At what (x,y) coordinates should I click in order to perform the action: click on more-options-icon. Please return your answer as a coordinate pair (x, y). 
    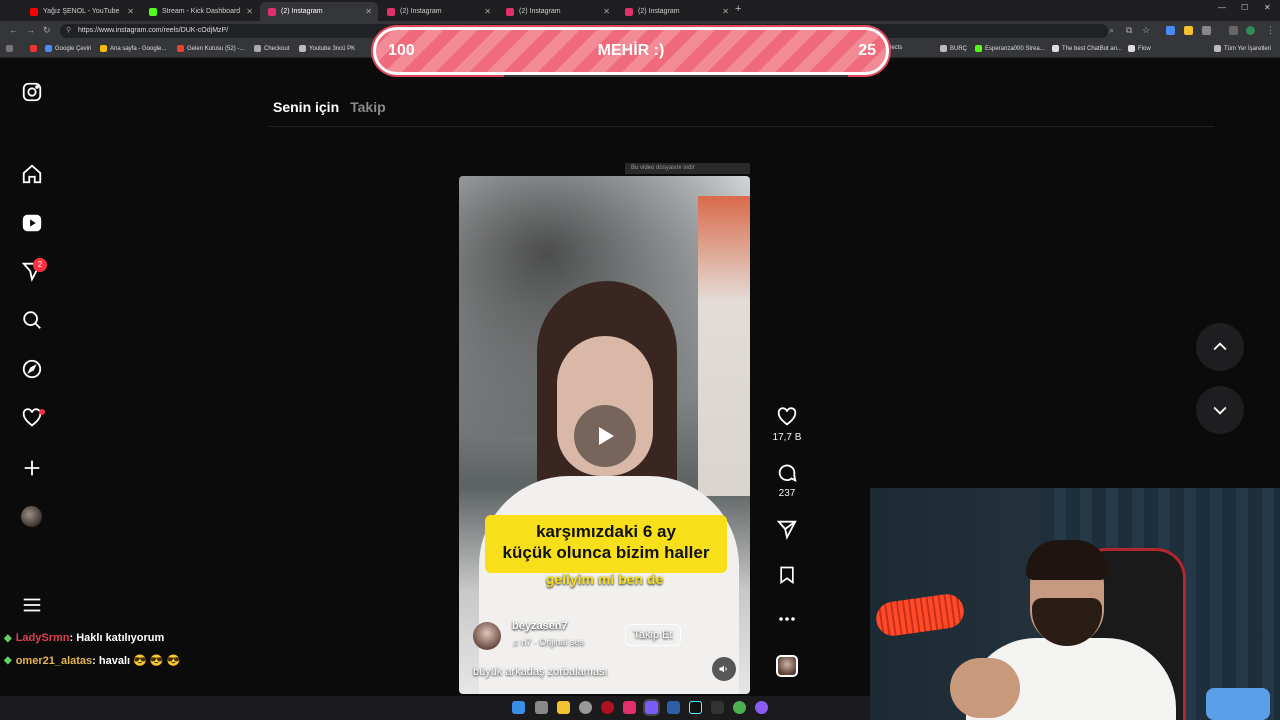
    Looking at the image, I should click on (787, 619).